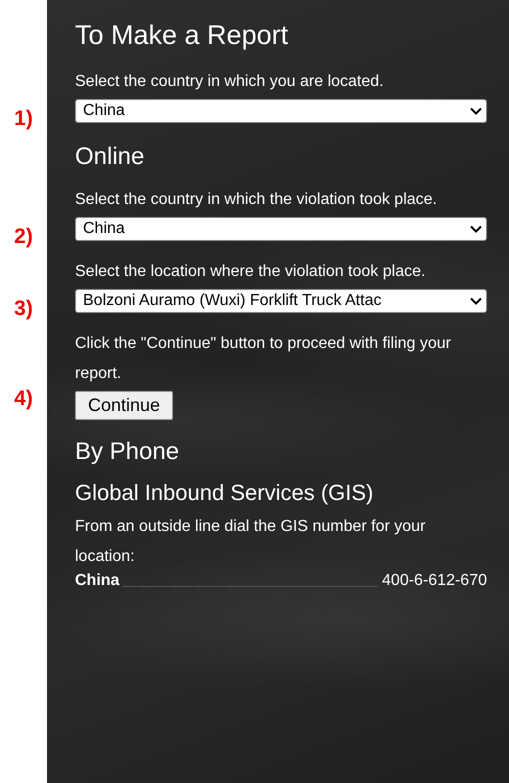 The height and width of the screenshot is (783, 509). I want to click on instruction-text: From an outside line dial the GIS number for your location:, so click(250, 542).